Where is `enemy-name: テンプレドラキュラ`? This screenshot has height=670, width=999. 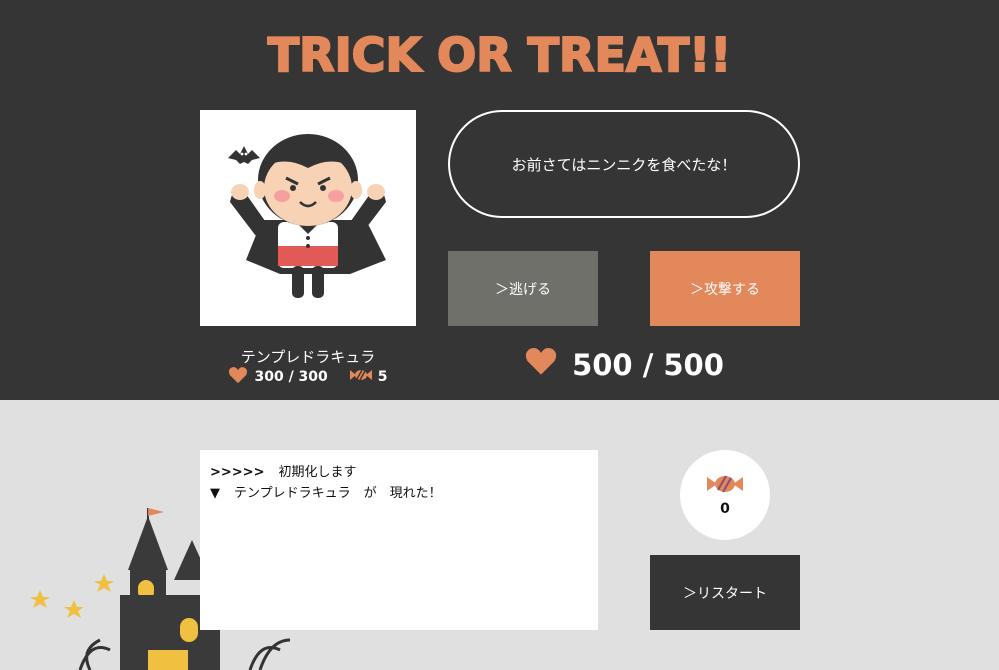
enemy-name: テンプレドラキュラ is located at coordinates (308, 357).